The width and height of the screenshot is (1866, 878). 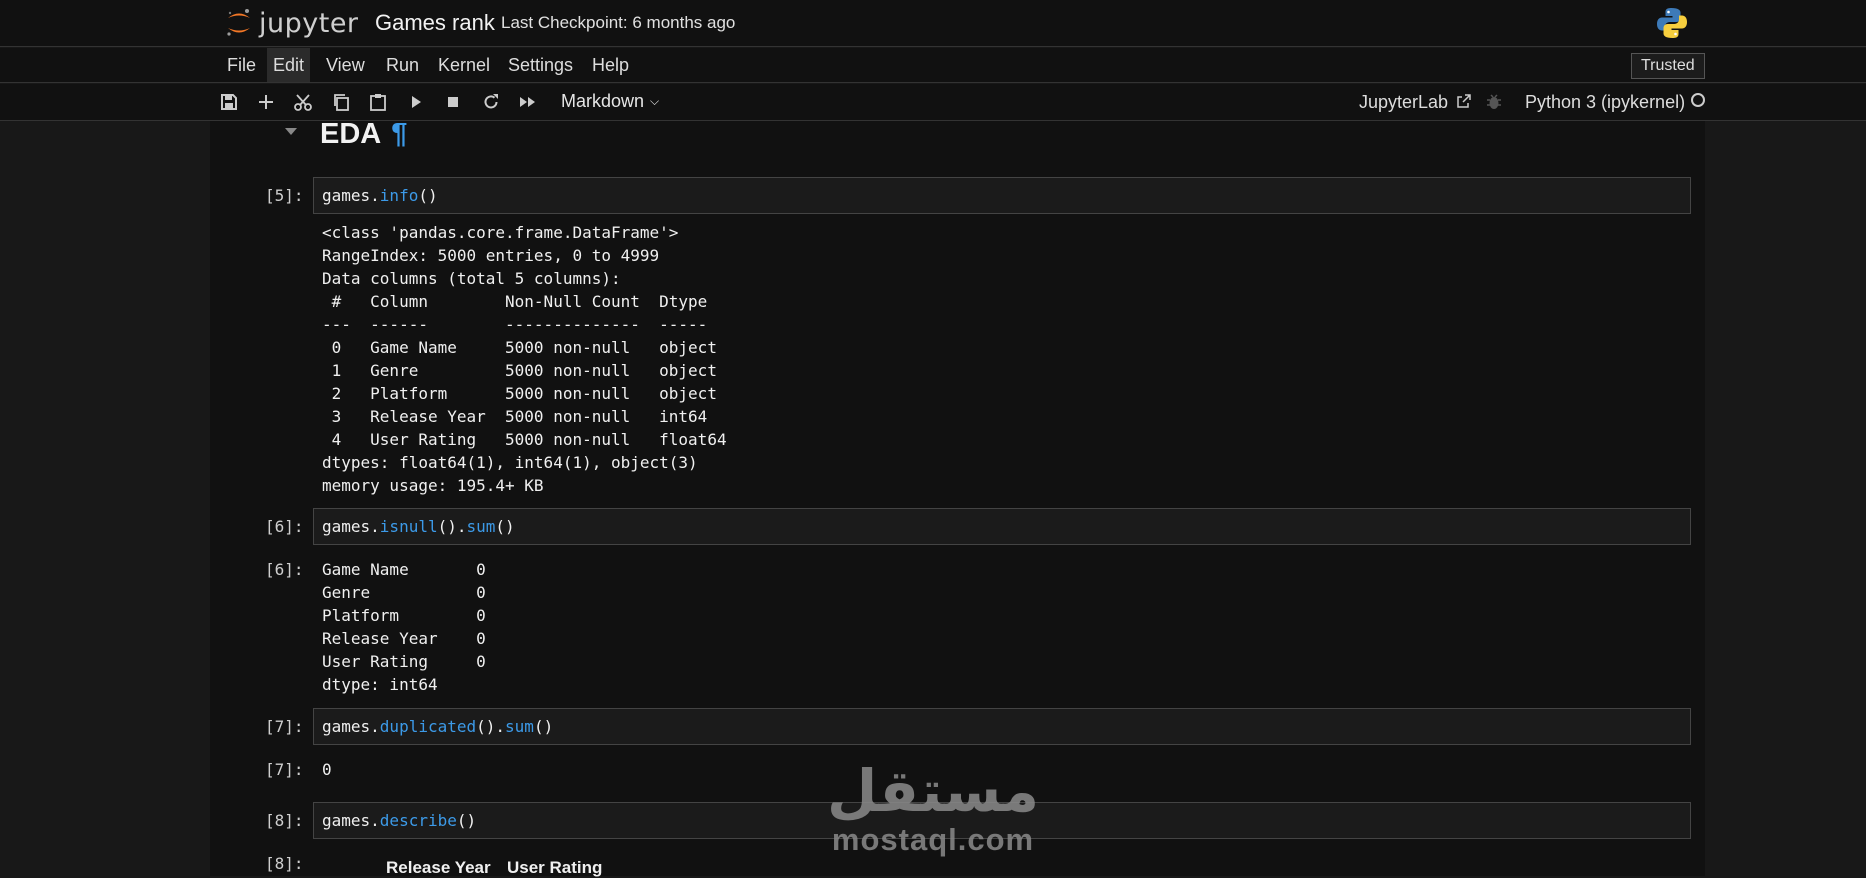 What do you see at coordinates (416, 102) in the screenshot?
I see `run-icon` at bounding box center [416, 102].